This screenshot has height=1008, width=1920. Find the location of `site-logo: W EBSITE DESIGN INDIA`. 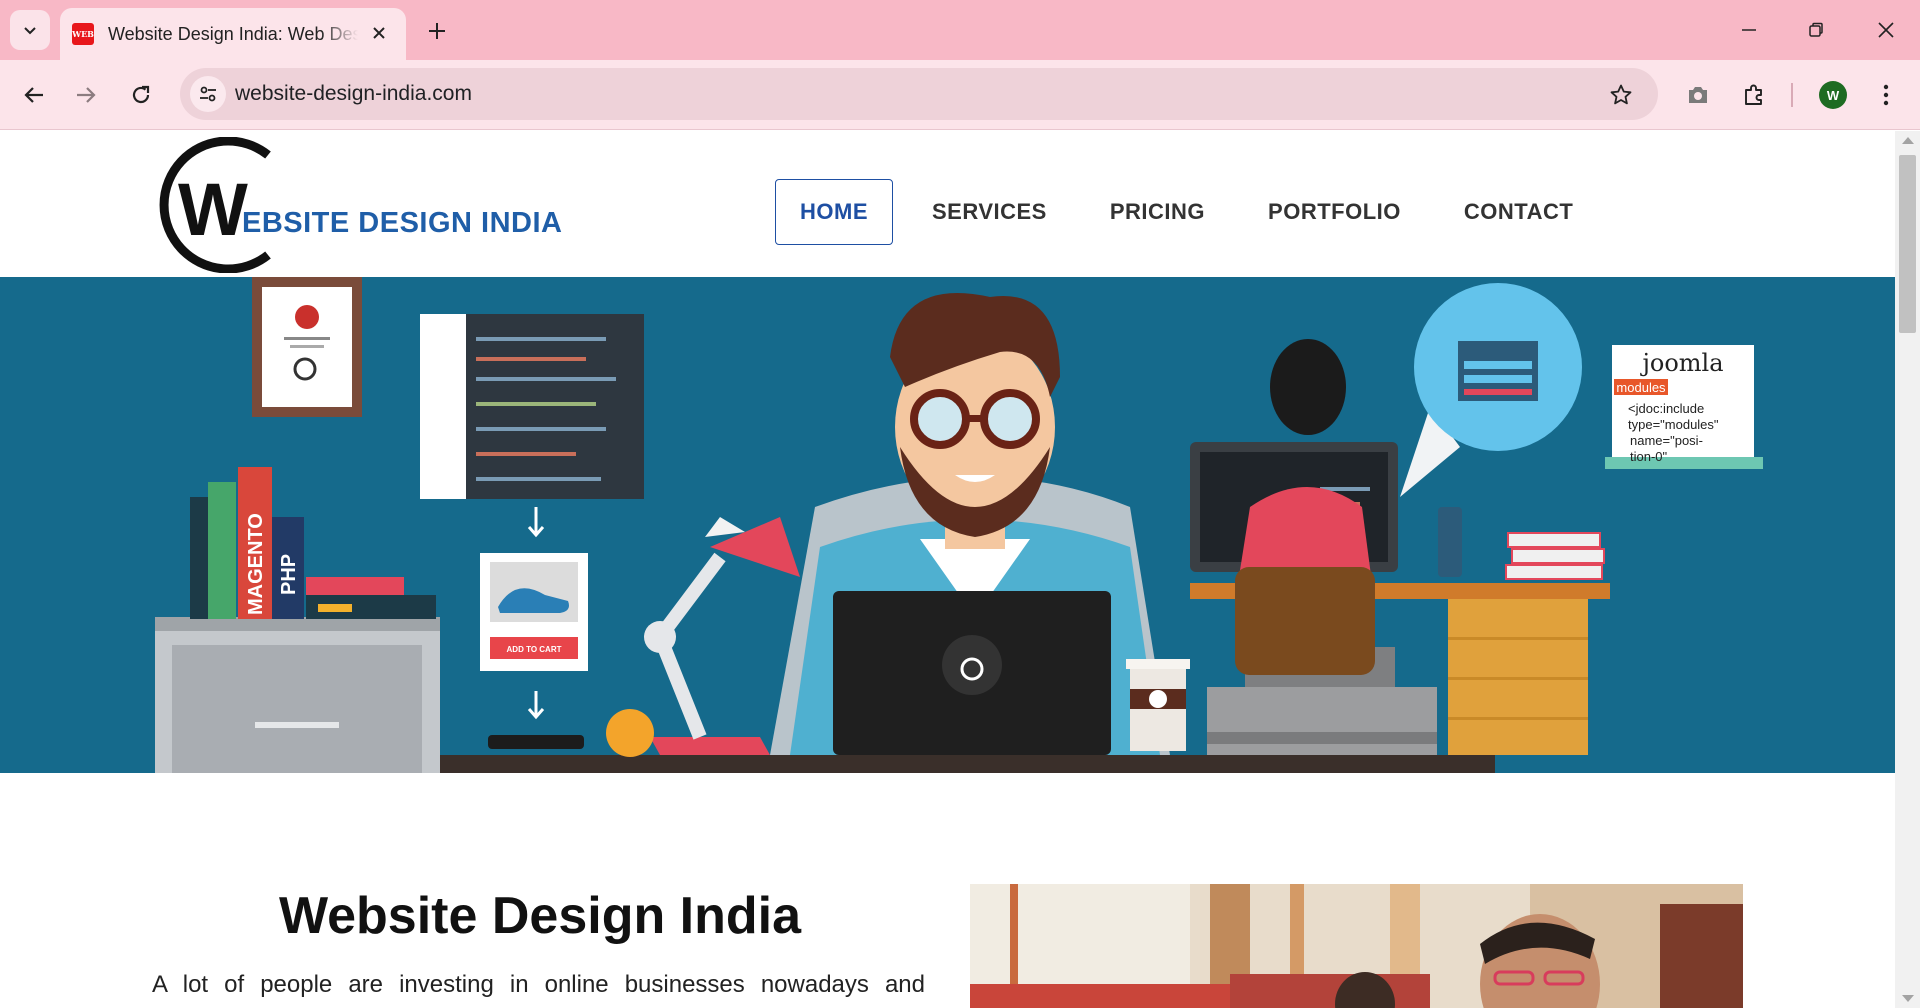

site-logo: W EBSITE DESIGN INDIA is located at coordinates (356, 205).